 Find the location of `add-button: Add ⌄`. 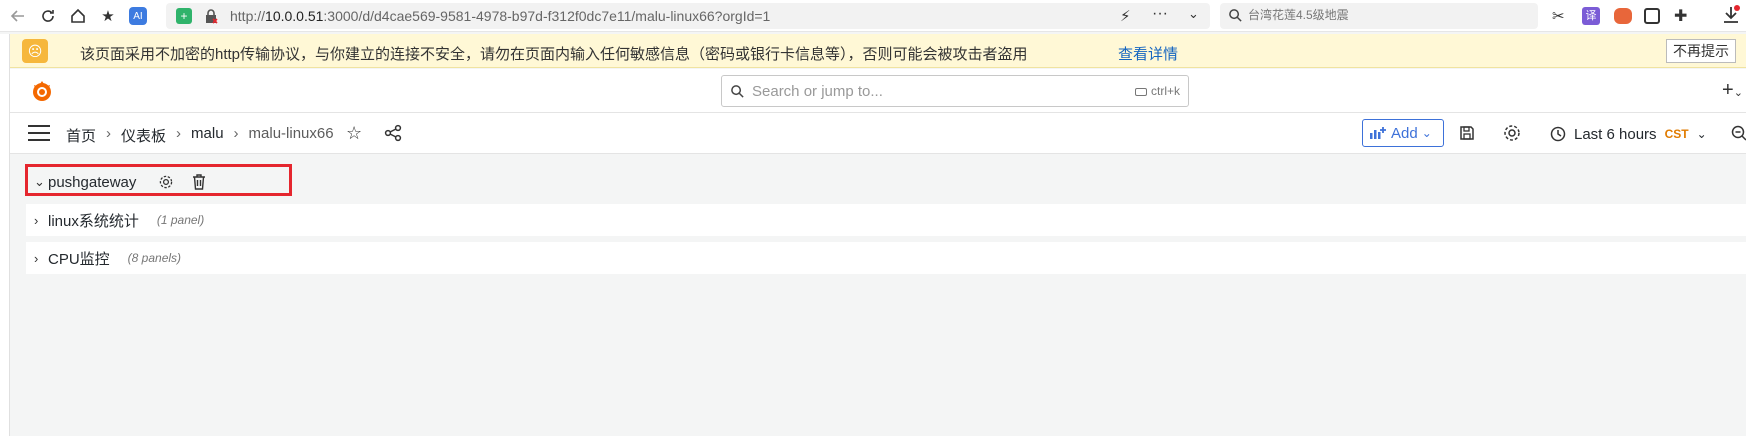

add-button: Add ⌄ is located at coordinates (1403, 133).